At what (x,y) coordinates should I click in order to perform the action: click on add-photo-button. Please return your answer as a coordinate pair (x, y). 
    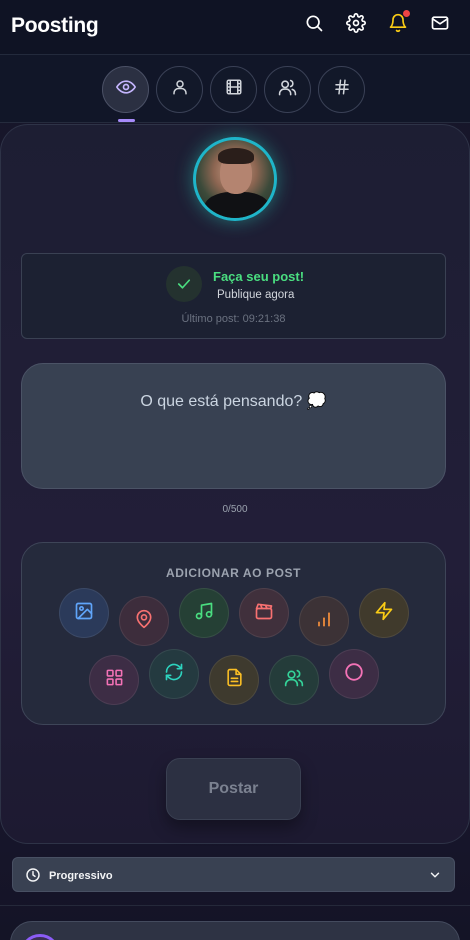
    Looking at the image, I should click on (84, 613).